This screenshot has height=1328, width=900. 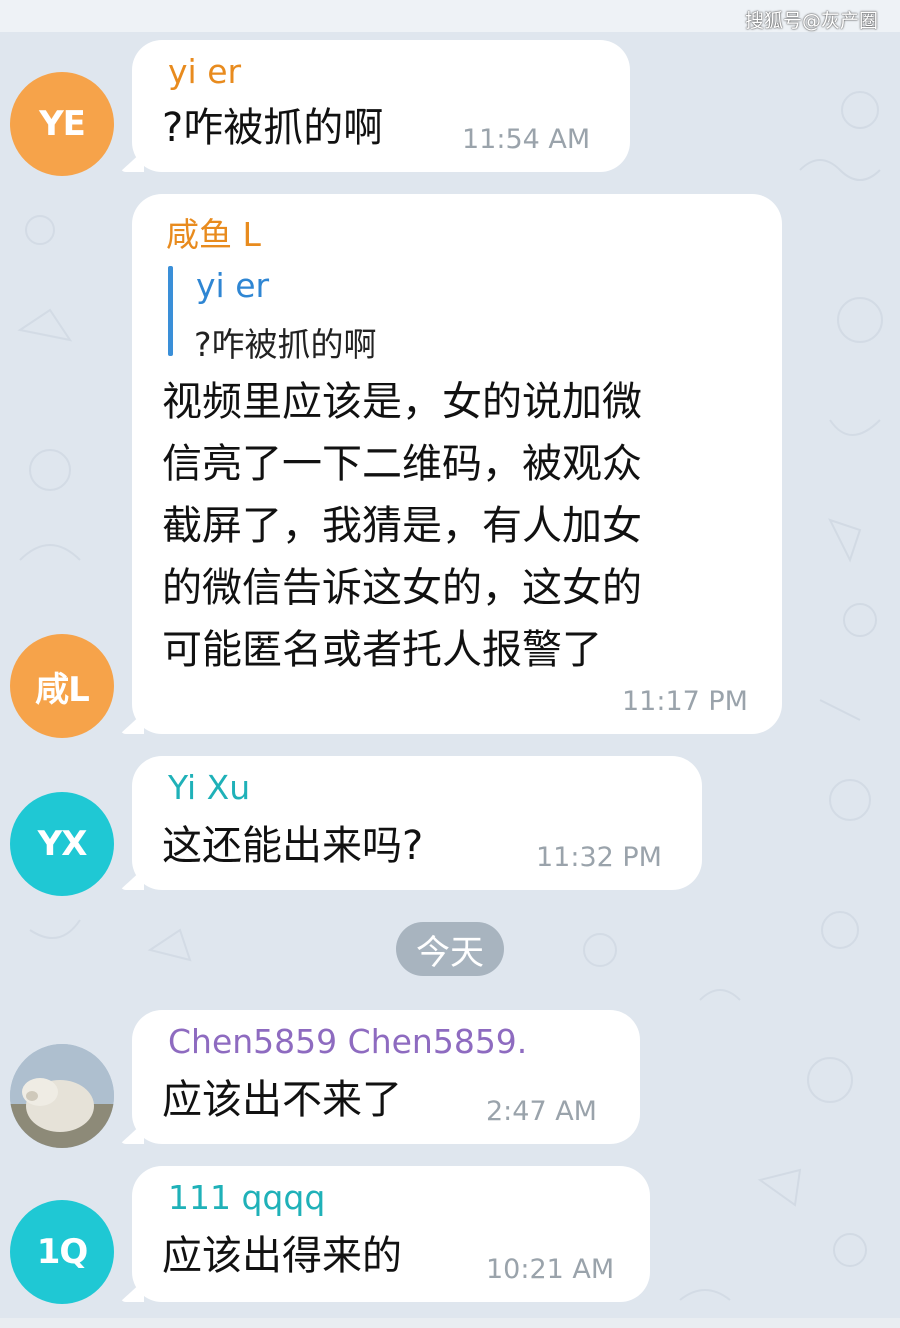 I want to click on avatar: 1Q, so click(x=62, y=1252).